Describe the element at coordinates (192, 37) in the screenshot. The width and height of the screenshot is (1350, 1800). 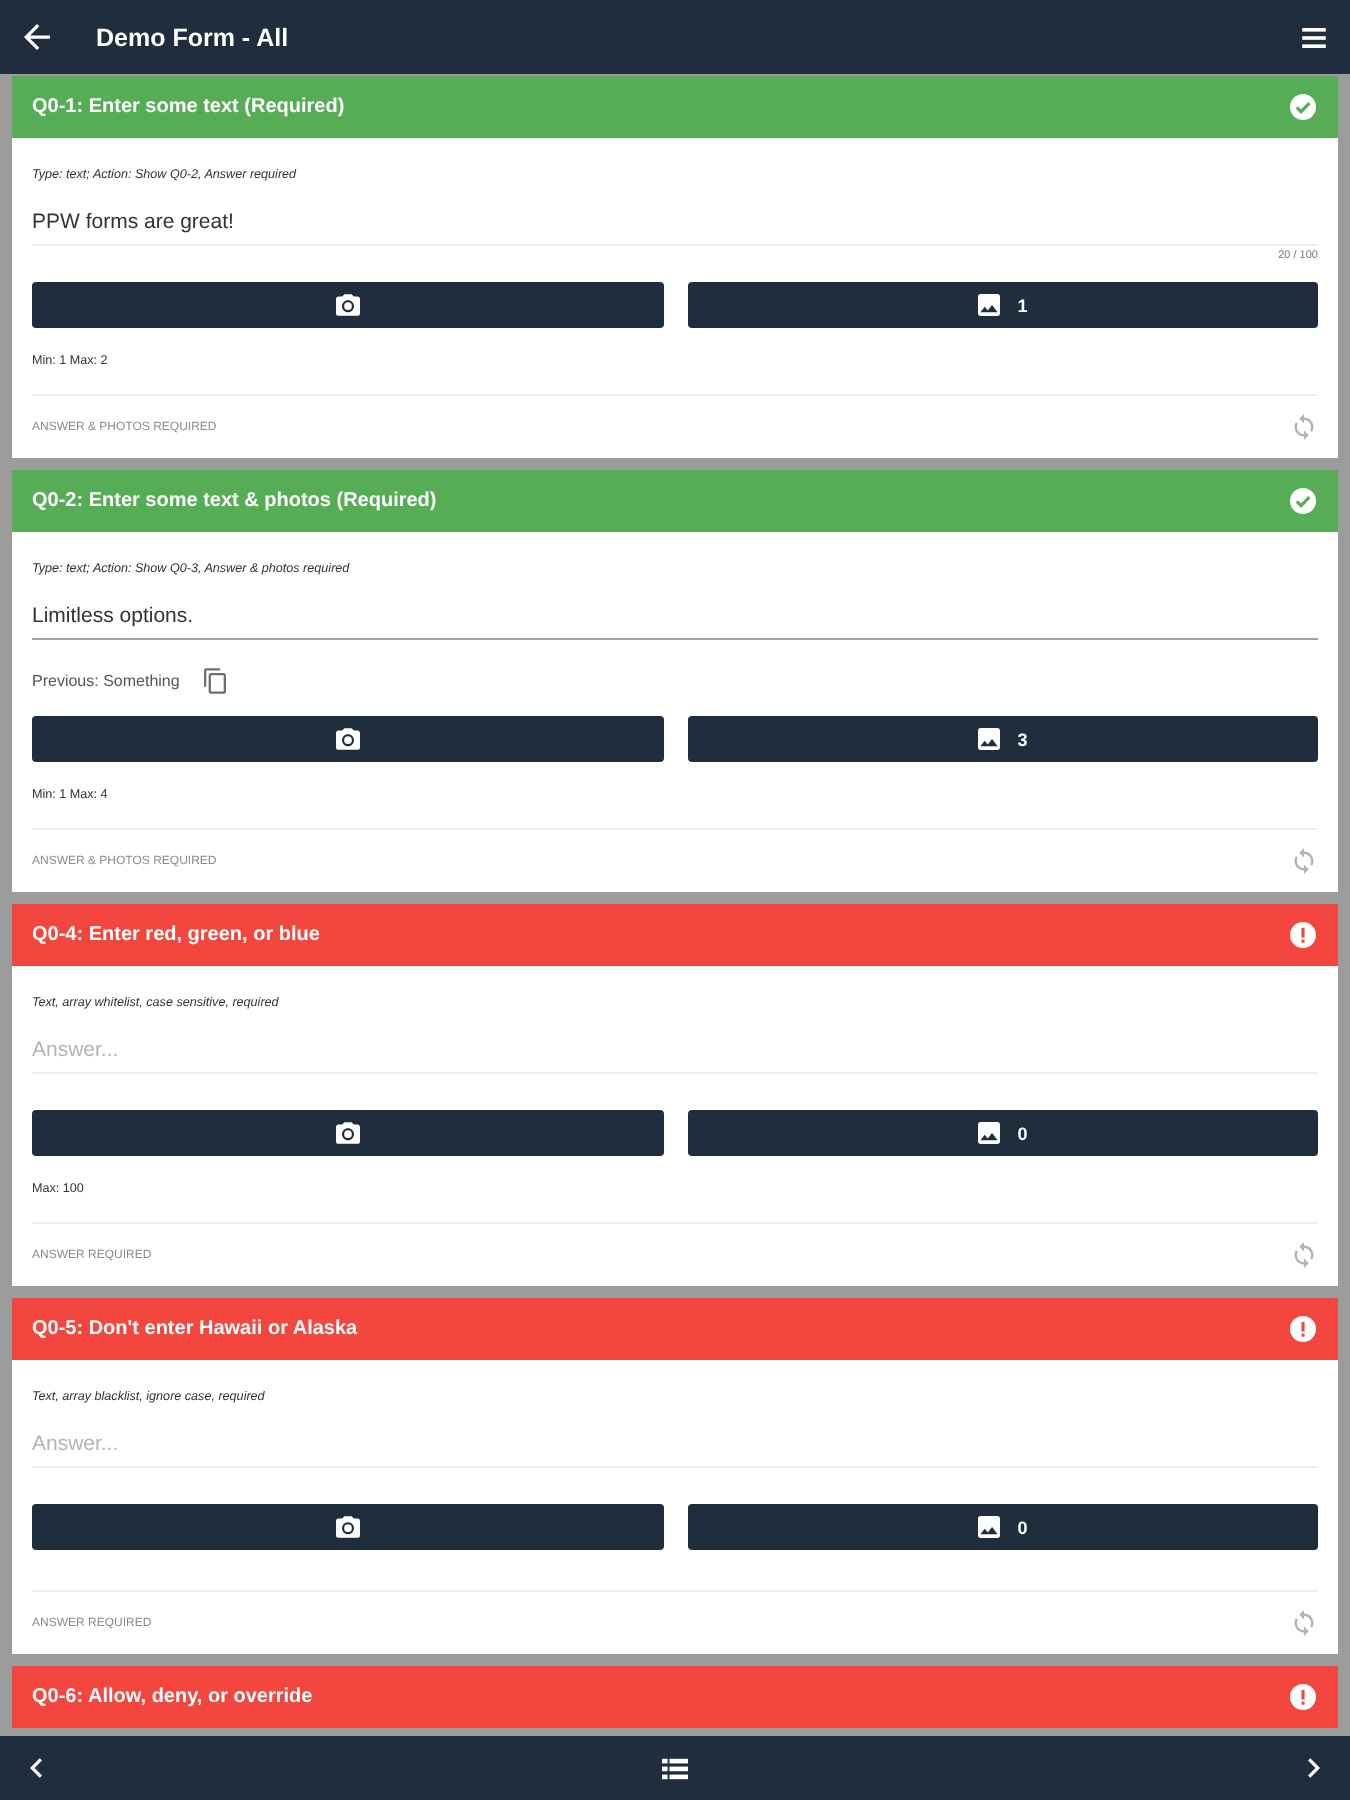
I see `app-title: Demo Form - All` at that location.